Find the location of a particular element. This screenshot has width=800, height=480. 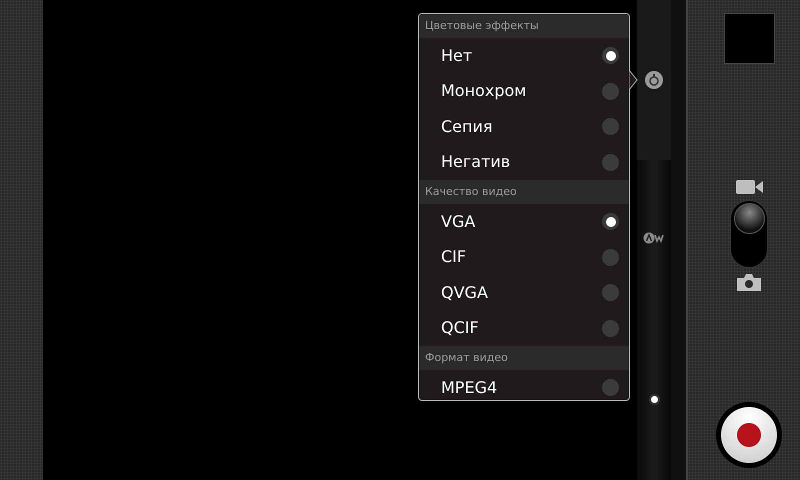

video-camera-icon is located at coordinates (749, 187).